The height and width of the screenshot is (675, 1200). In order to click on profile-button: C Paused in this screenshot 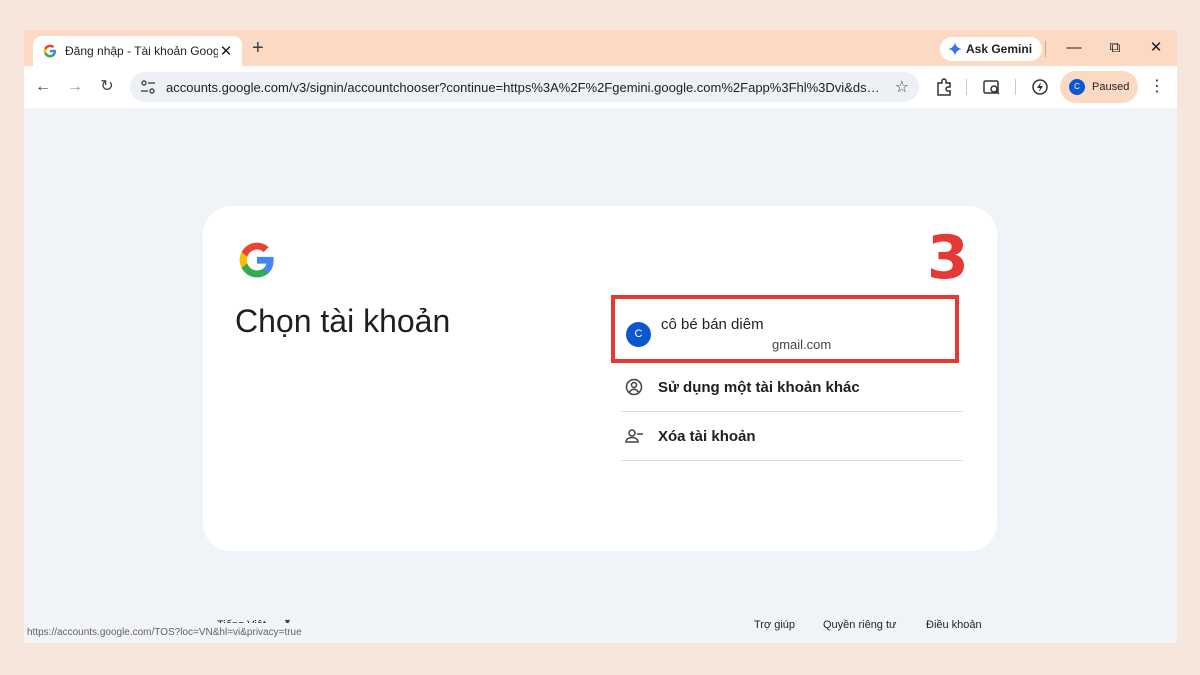, I will do `click(1099, 87)`.